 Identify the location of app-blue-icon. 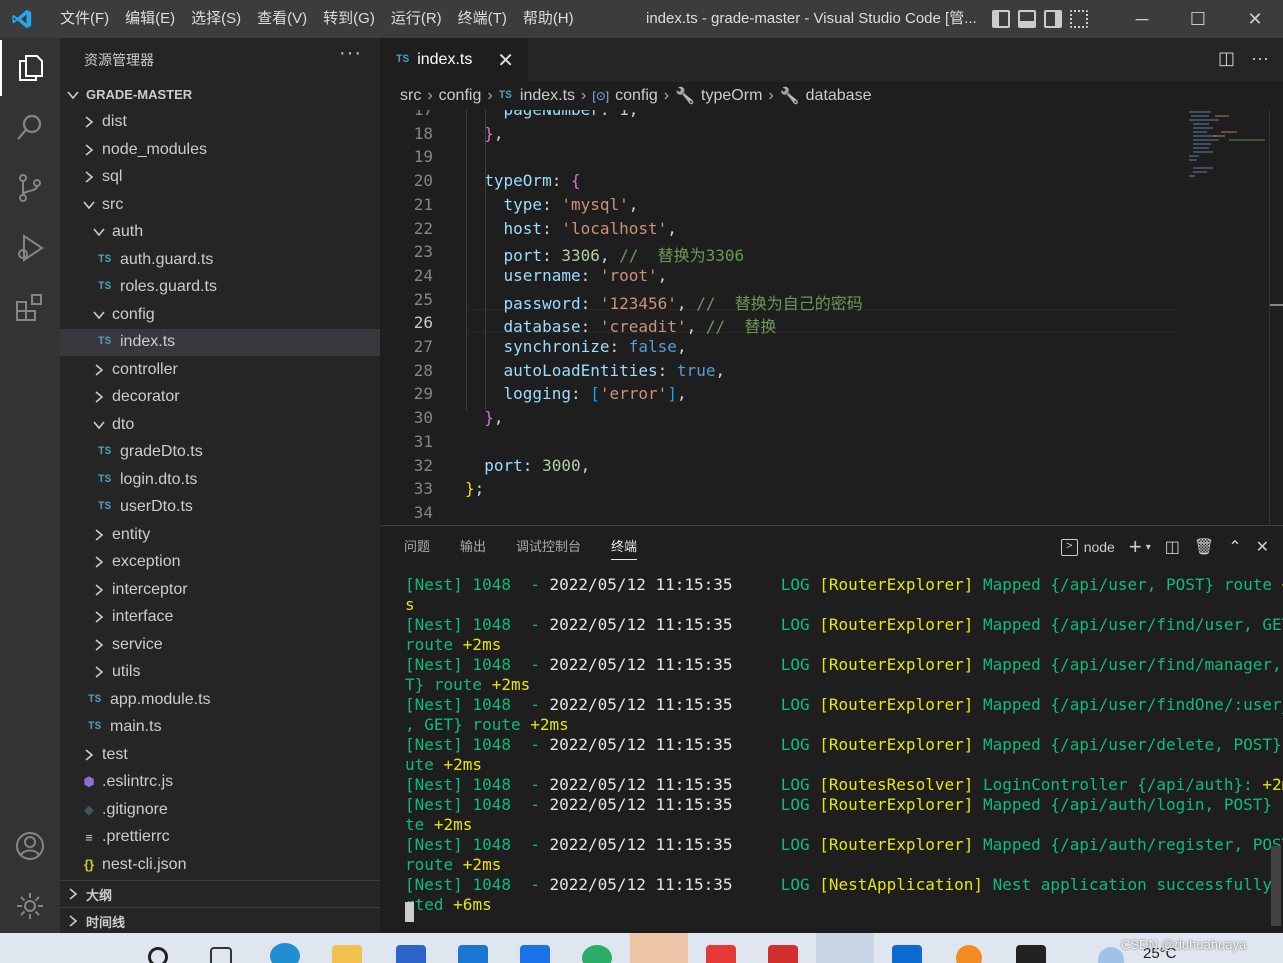
(907, 954).